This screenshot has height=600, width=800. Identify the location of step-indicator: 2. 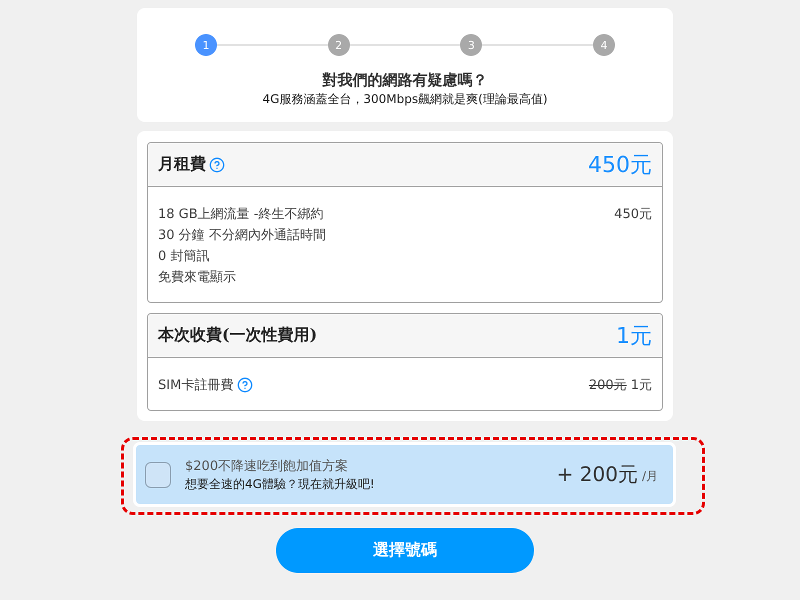
(339, 45).